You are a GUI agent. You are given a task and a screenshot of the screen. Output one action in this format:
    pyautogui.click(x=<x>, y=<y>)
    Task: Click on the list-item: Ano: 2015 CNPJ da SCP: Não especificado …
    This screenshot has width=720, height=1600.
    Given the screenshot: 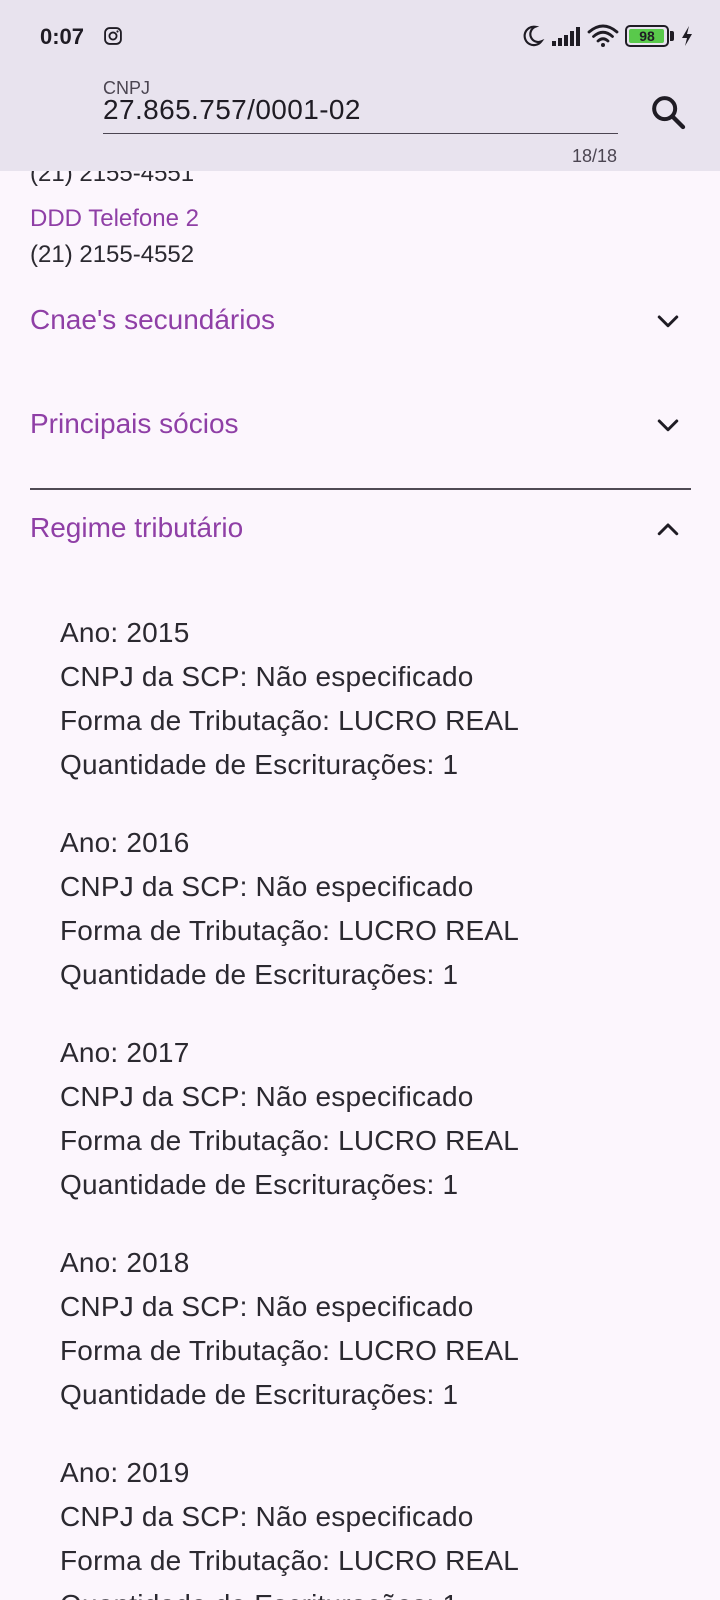 What is the action you would take?
    pyautogui.click(x=289, y=699)
    